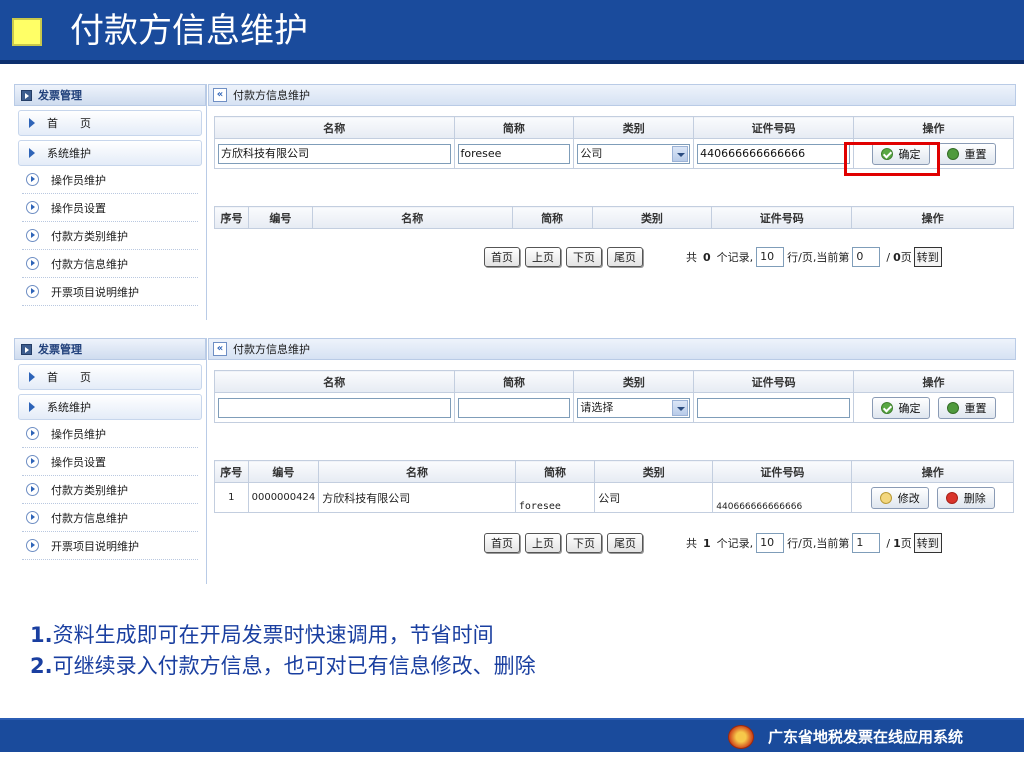 This screenshot has width=1024, height=768. I want to click on sidebar-item-label: 操作员维护, so click(78, 180).